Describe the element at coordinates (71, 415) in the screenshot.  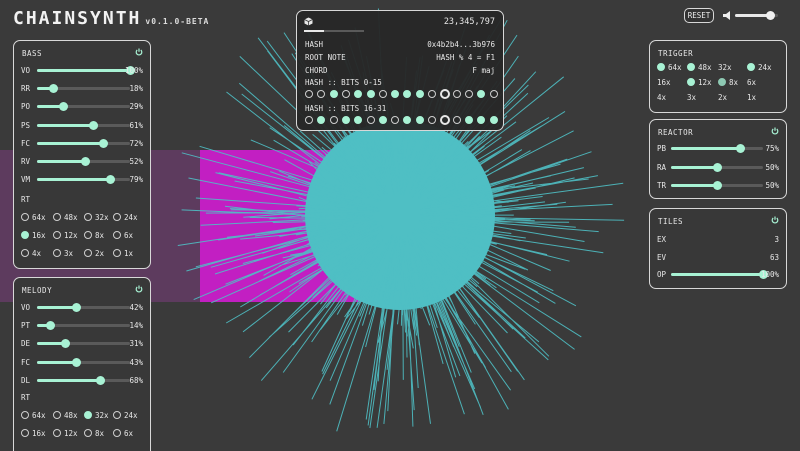
I see `rate-option-label: 48x` at that location.